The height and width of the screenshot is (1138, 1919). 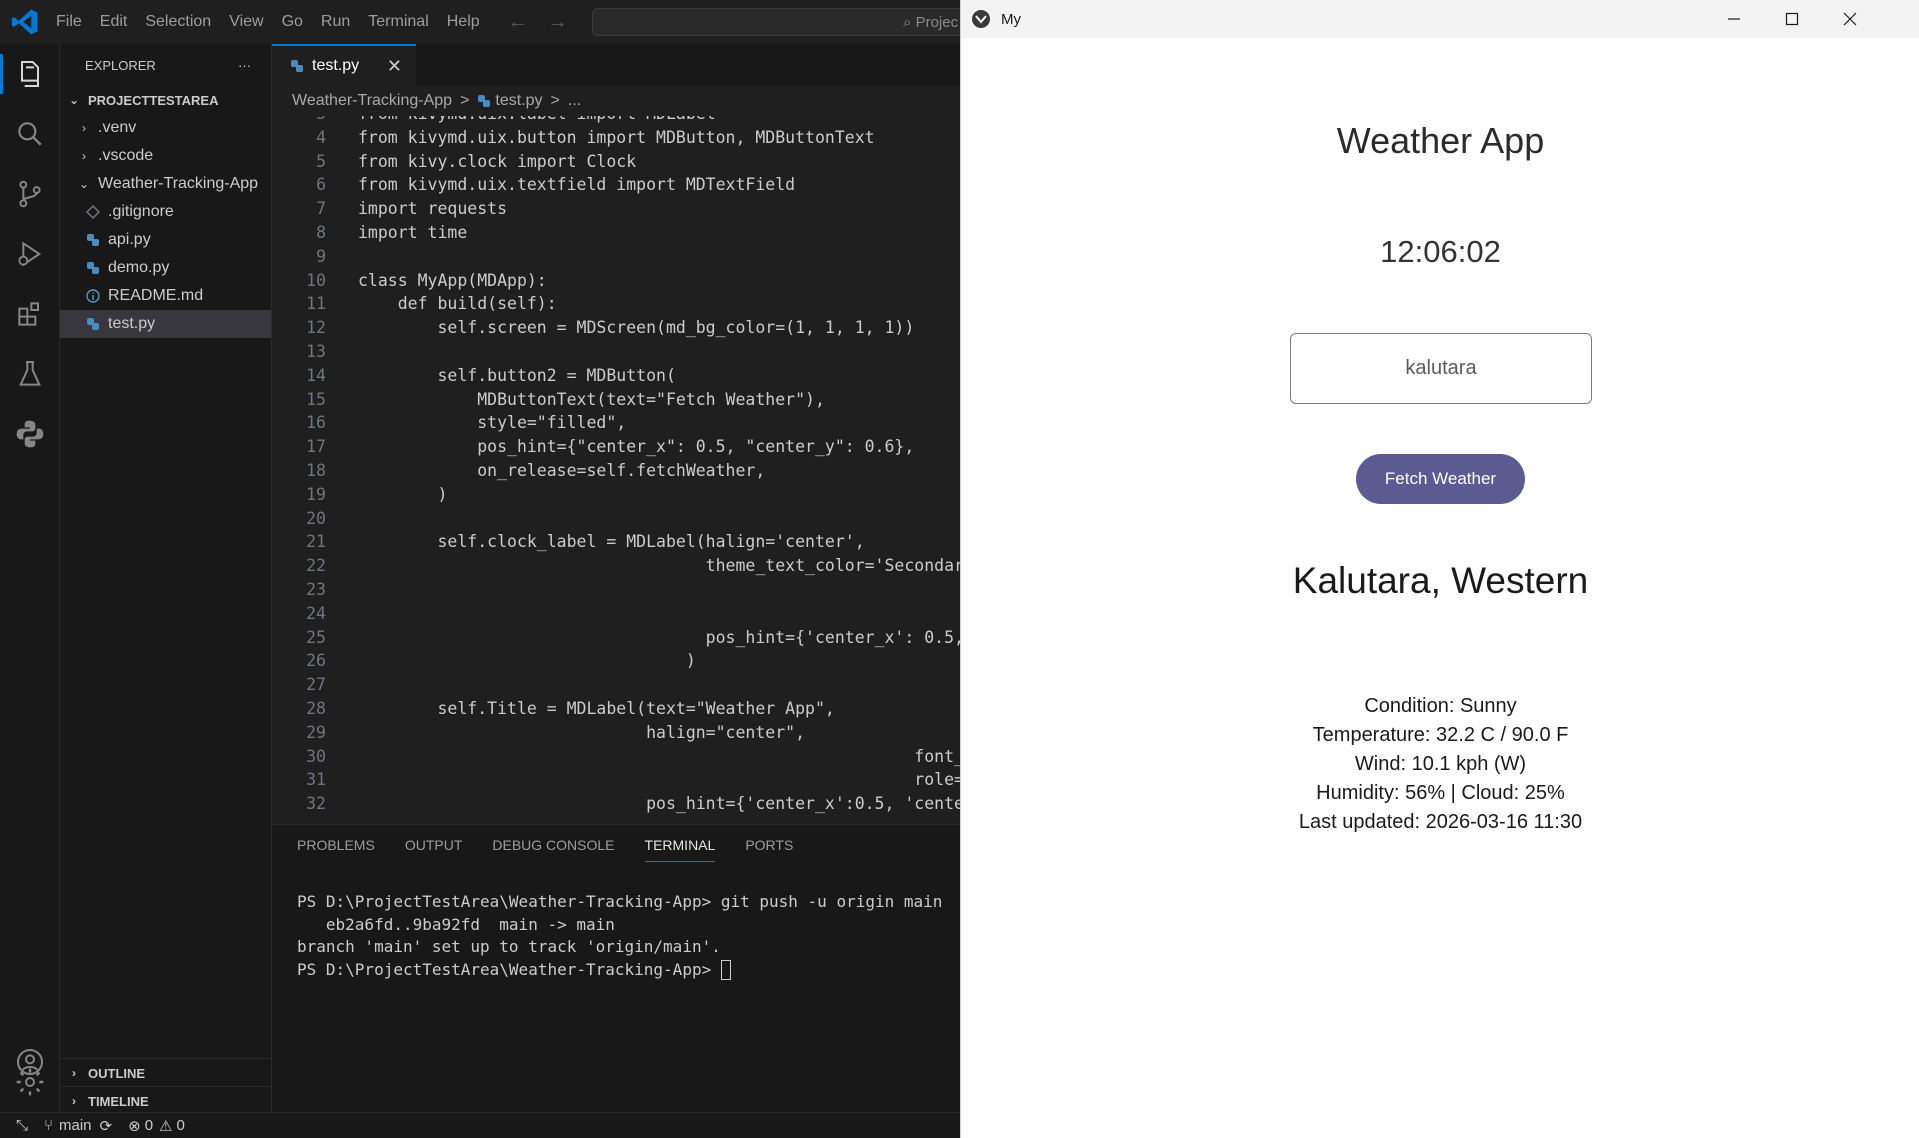 I want to click on panel-tab-output: OUTPUT, so click(x=434, y=845).